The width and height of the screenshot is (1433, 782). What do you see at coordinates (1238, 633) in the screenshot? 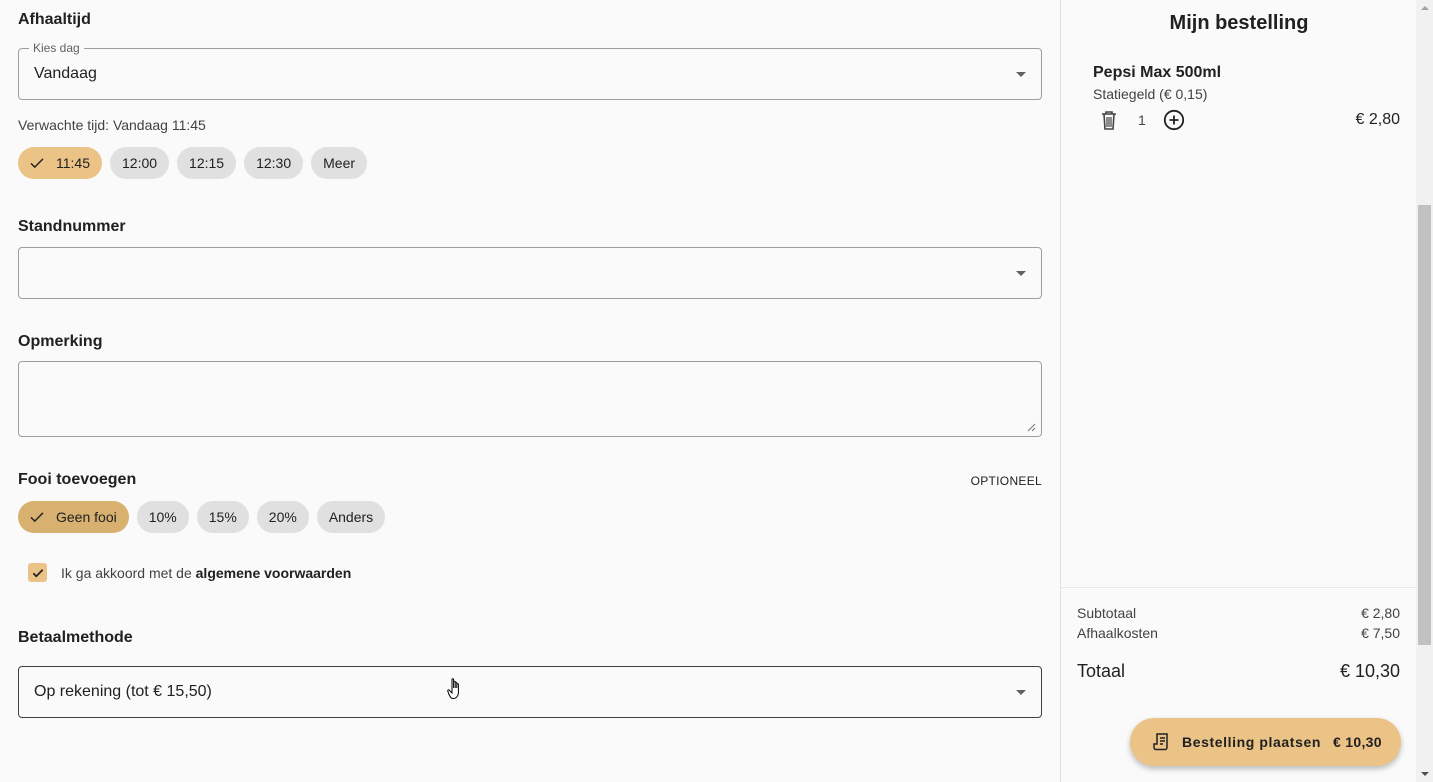
I see `pickup-cost-row: Afhaalkosten € 7,50` at bounding box center [1238, 633].